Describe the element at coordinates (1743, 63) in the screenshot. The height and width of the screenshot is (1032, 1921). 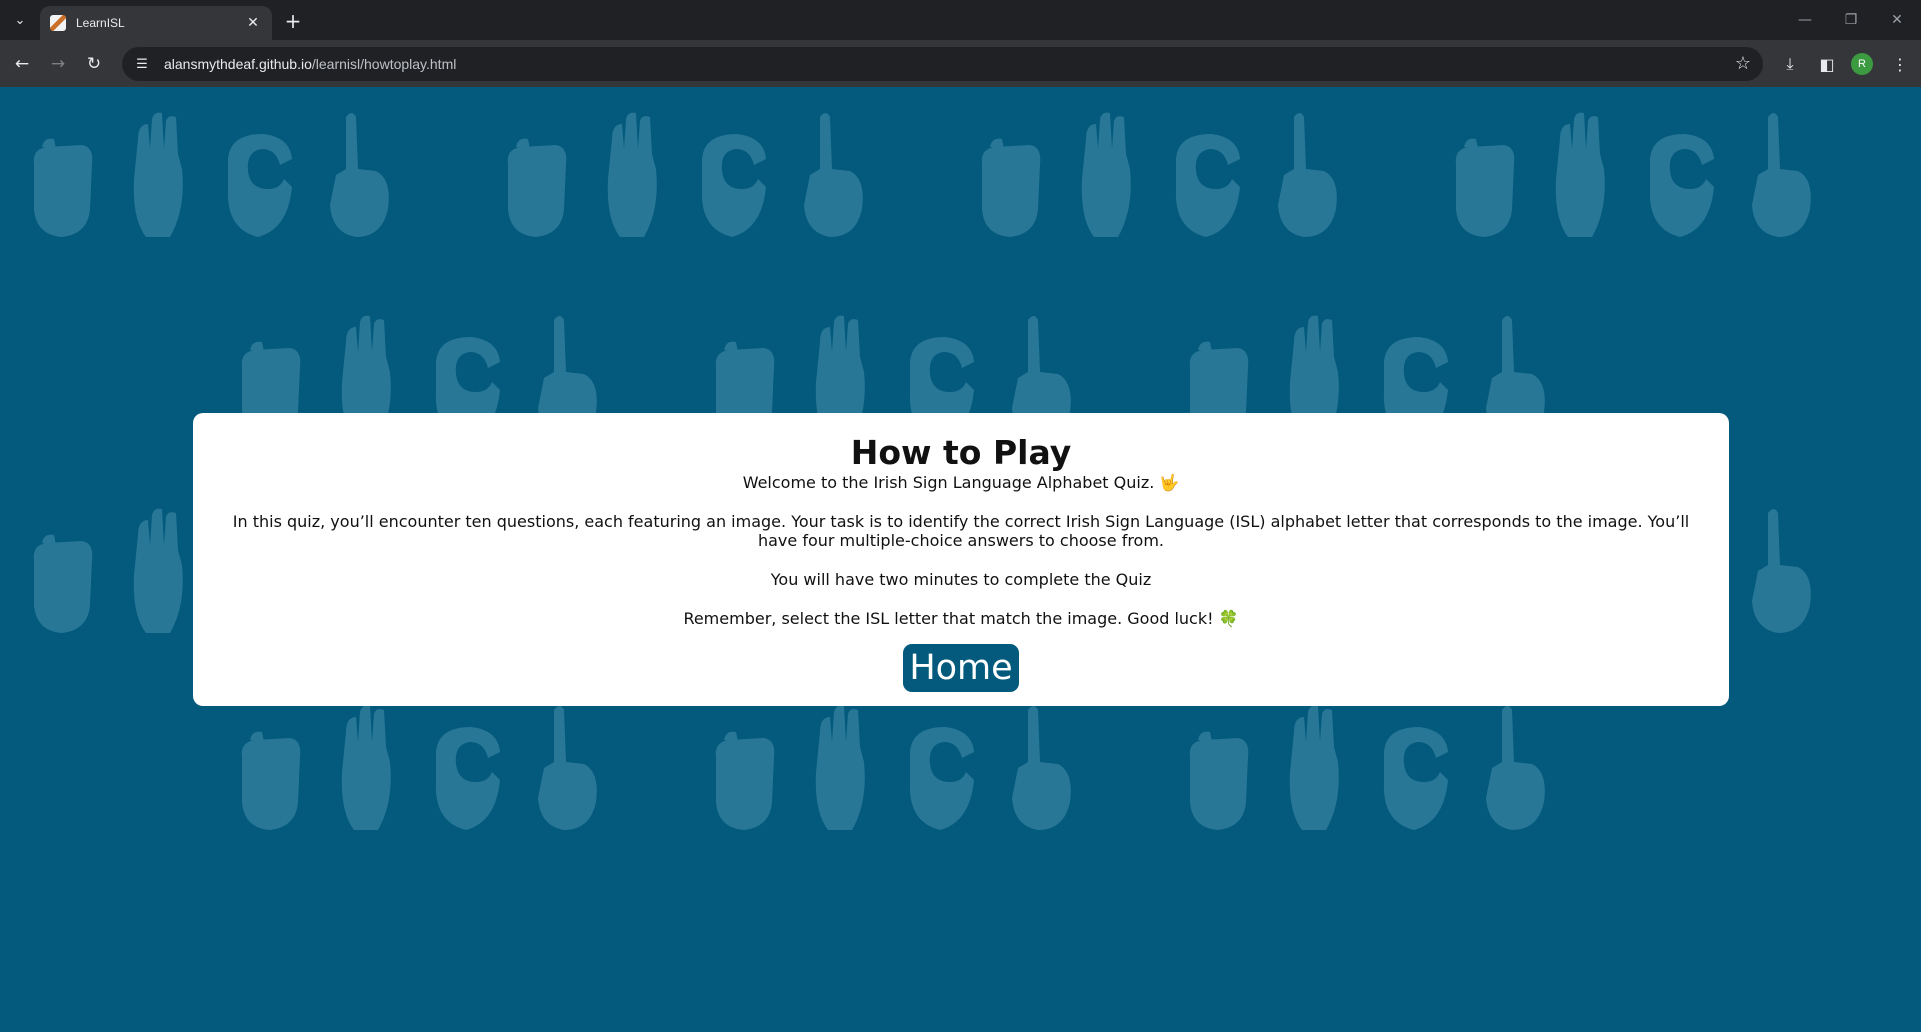
I see `star-icon: ☆` at that location.